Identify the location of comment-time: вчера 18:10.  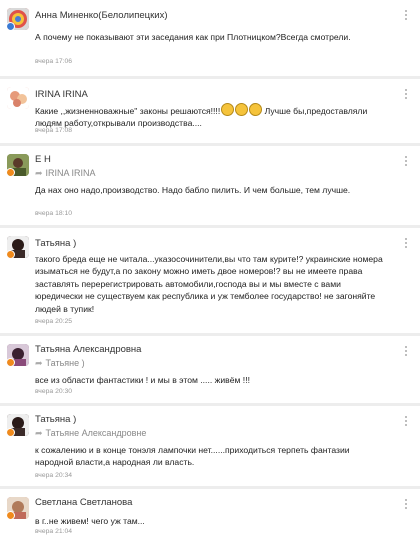
(54, 213).